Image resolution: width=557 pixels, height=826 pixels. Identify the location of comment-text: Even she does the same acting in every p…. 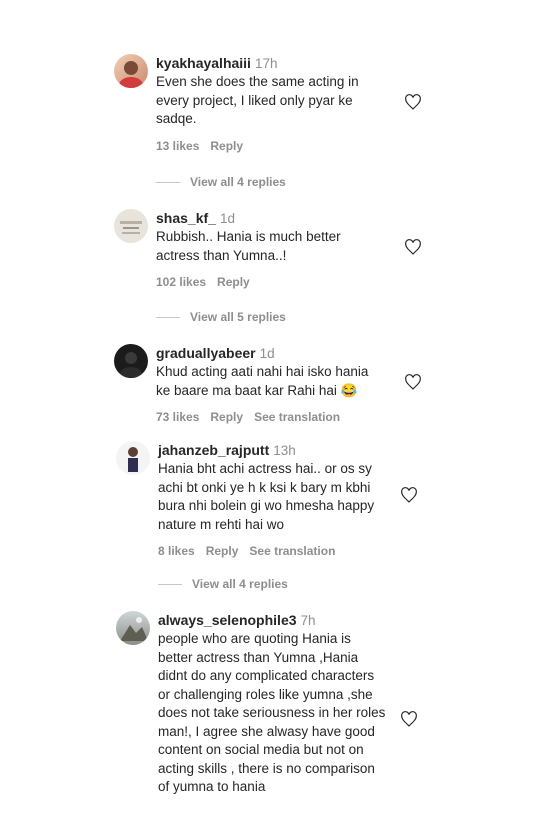
(257, 100).